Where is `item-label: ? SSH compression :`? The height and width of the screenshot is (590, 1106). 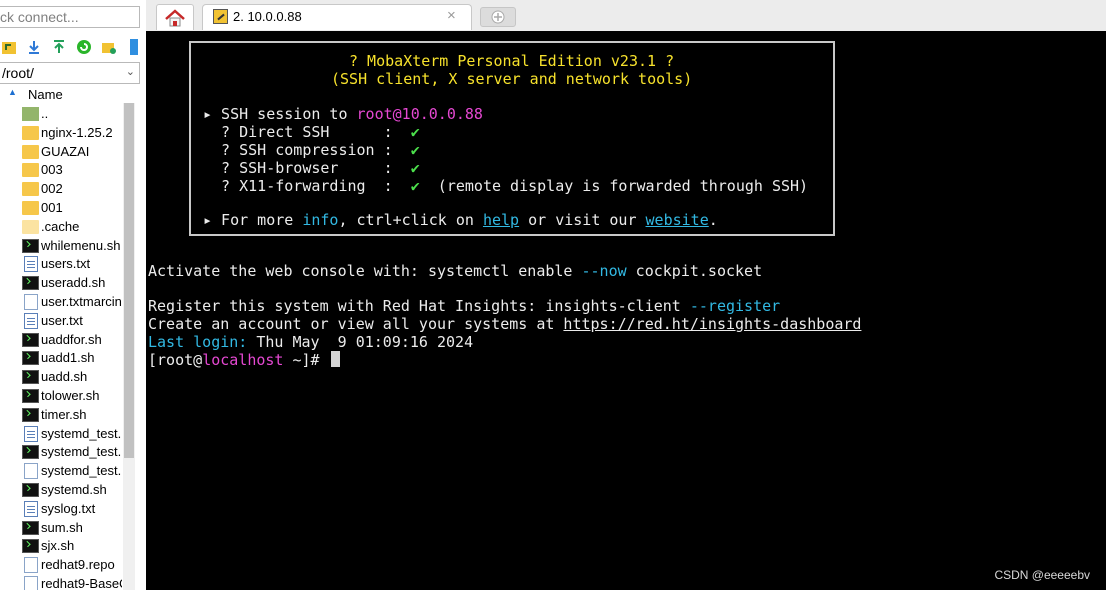
item-label: ? SSH compression : is located at coordinates (307, 150).